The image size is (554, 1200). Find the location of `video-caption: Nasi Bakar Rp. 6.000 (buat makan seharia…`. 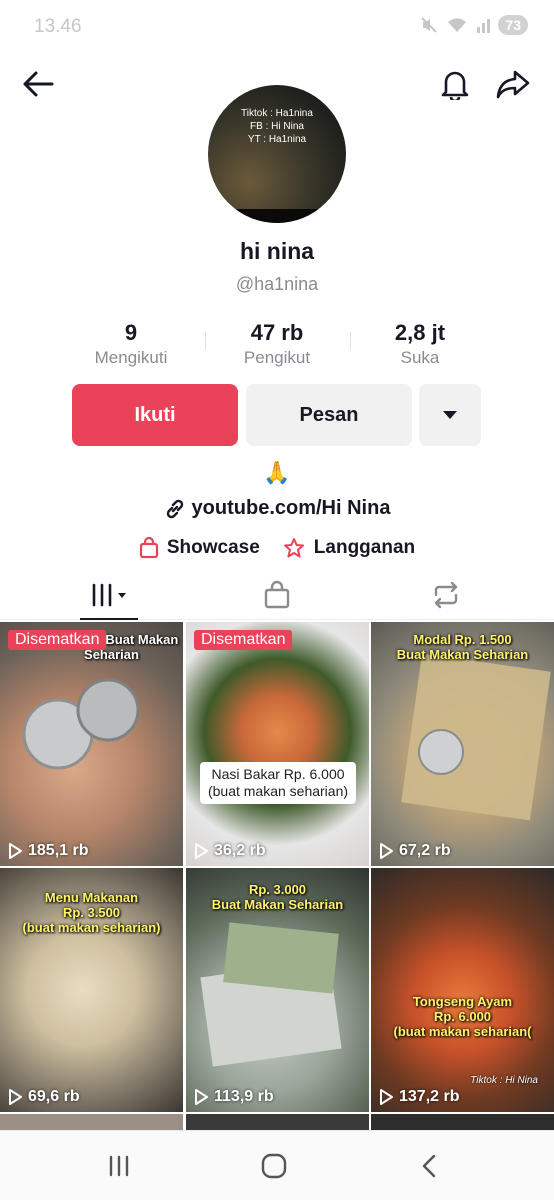

video-caption: Nasi Bakar Rp. 6.000 (buat makan seharia… is located at coordinates (278, 783).